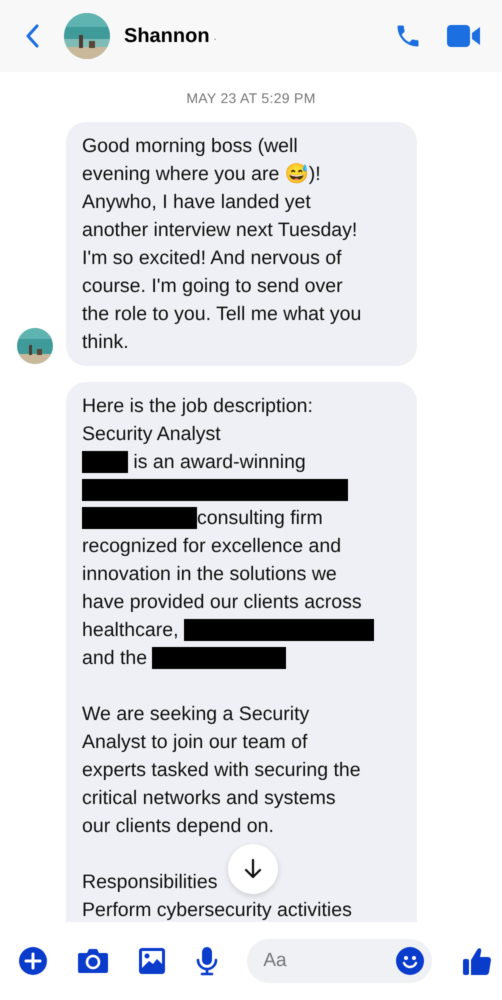 The image size is (502, 1000). What do you see at coordinates (32, 36) in the screenshot?
I see `back-icon` at bounding box center [32, 36].